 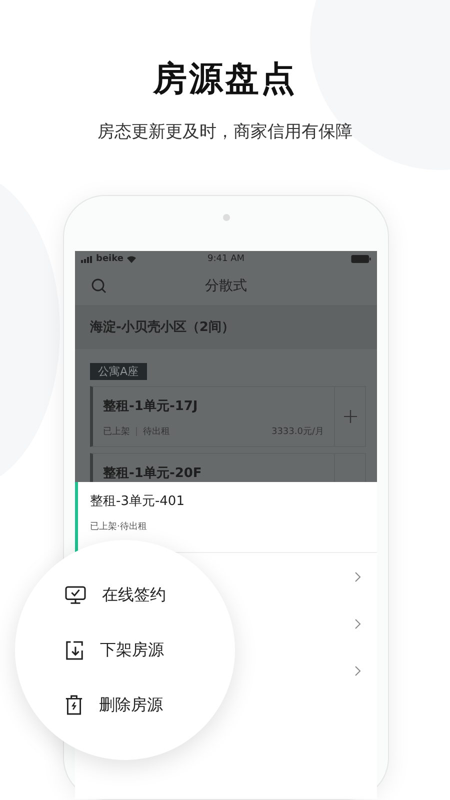 I want to click on menu-item: 删除房源, so click(x=150, y=705).